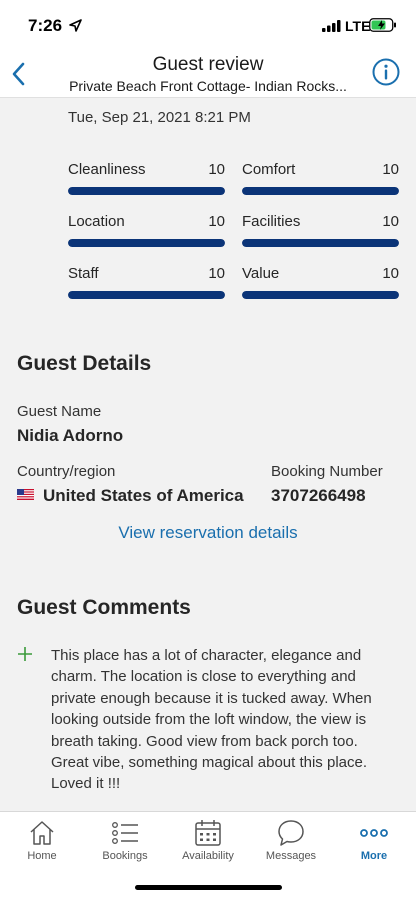  What do you see at coordinates (75, 25) in the screenshot?
I see `location-arrow-icon` at bounding box center [75, 25].